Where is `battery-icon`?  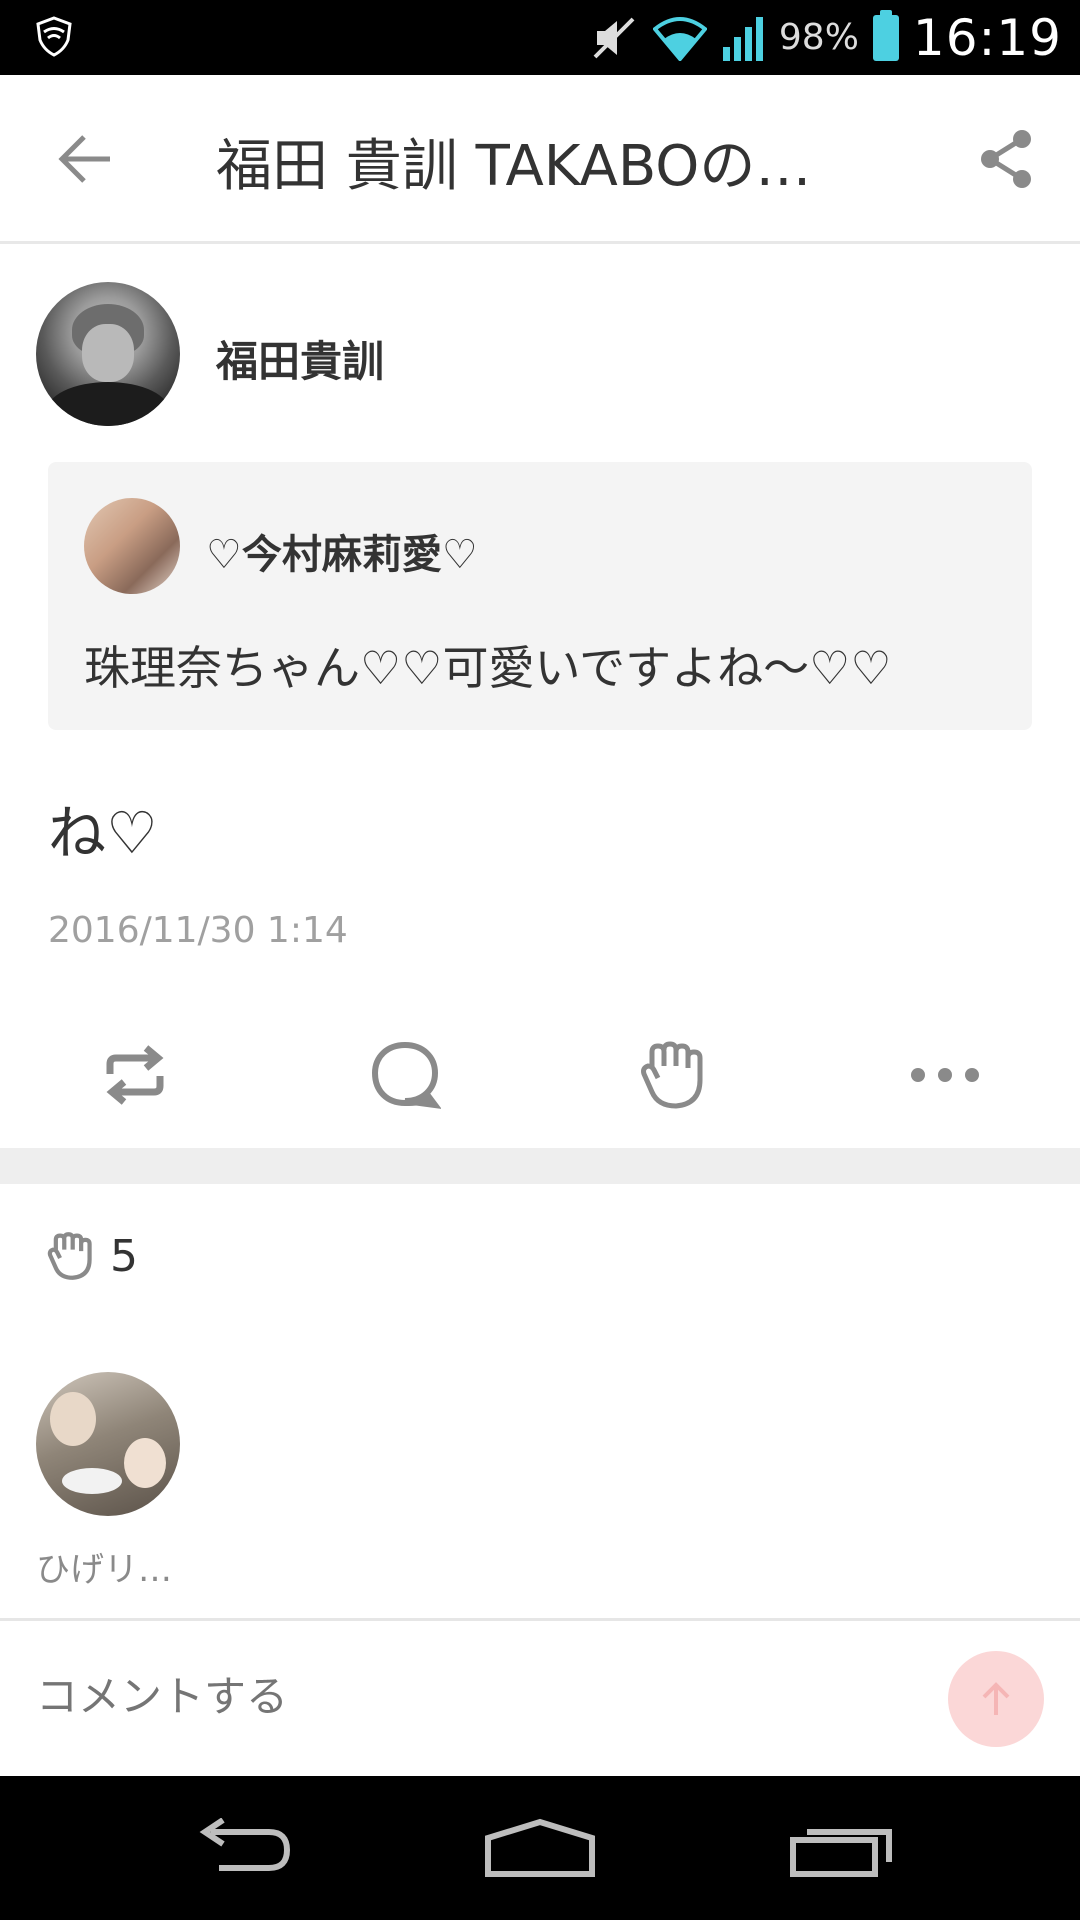
battery-icon is located at coordinates (885, 35).